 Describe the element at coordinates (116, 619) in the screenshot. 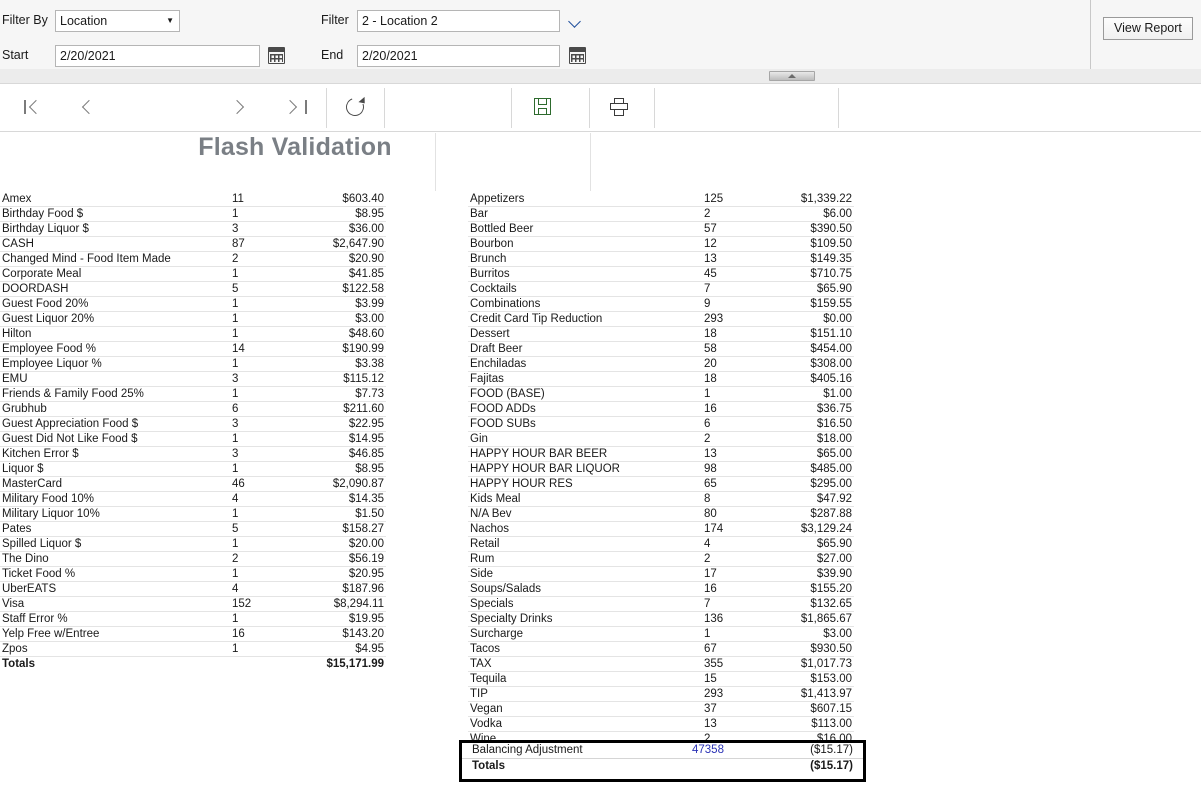

I see `row-name: Staff Error %` at that location.